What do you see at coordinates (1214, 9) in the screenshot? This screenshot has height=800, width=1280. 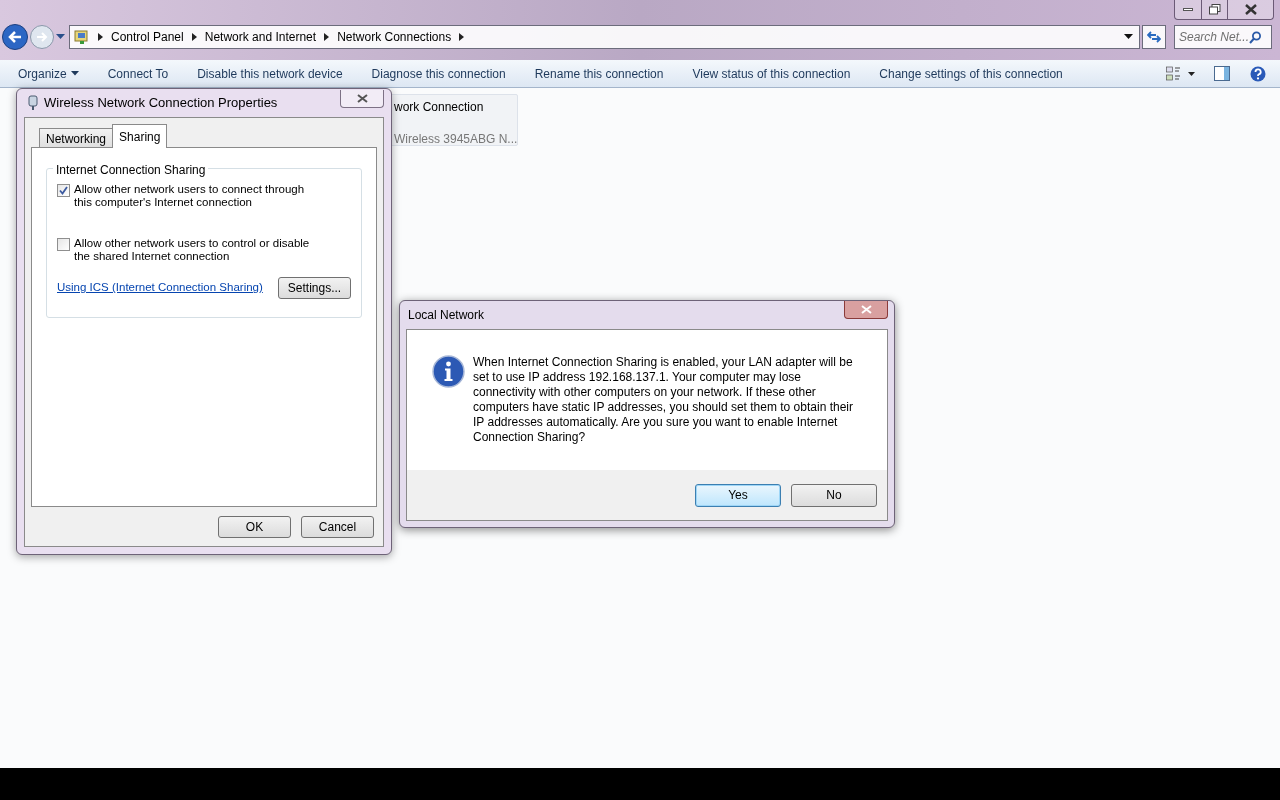 I see `restore-icon` at bounding box center [1214, 9].